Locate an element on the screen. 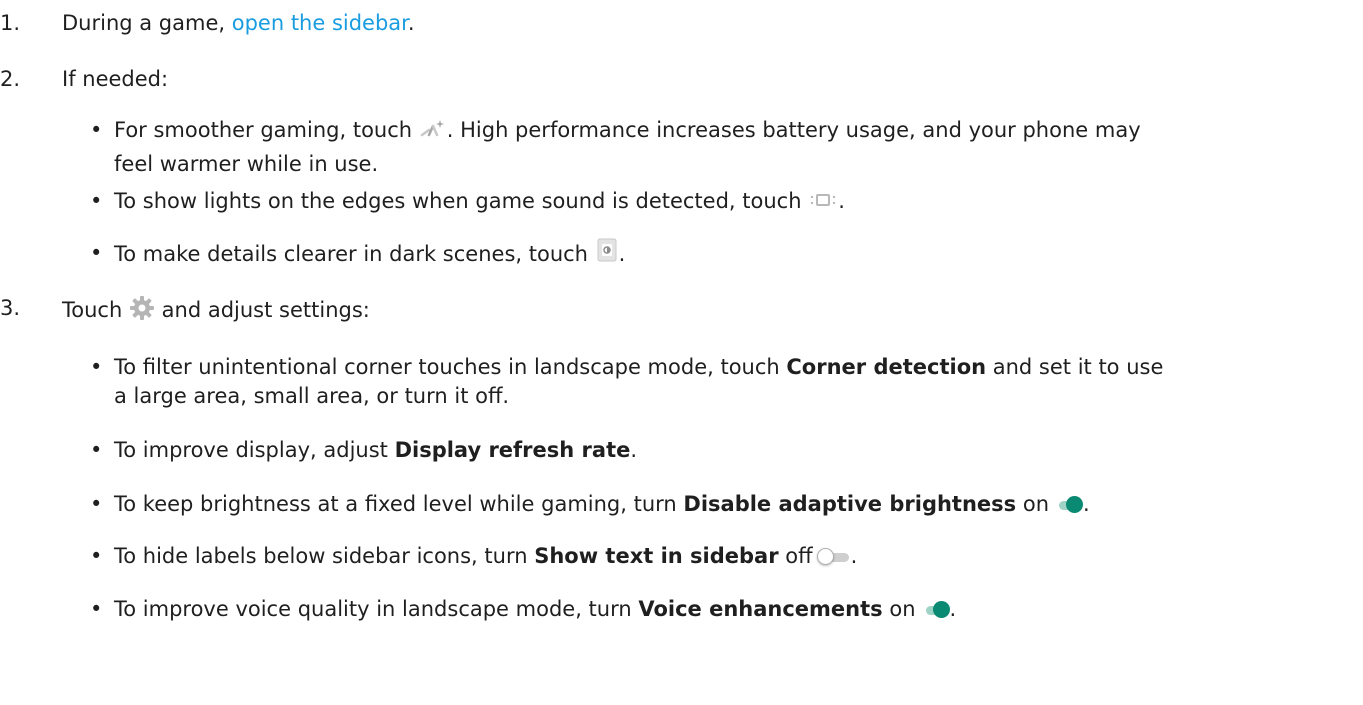 Image resolution: width=1363 pixels, height=705 pixels. setting-name: Disable adaptive brightness is located at coordinates (850, 504).